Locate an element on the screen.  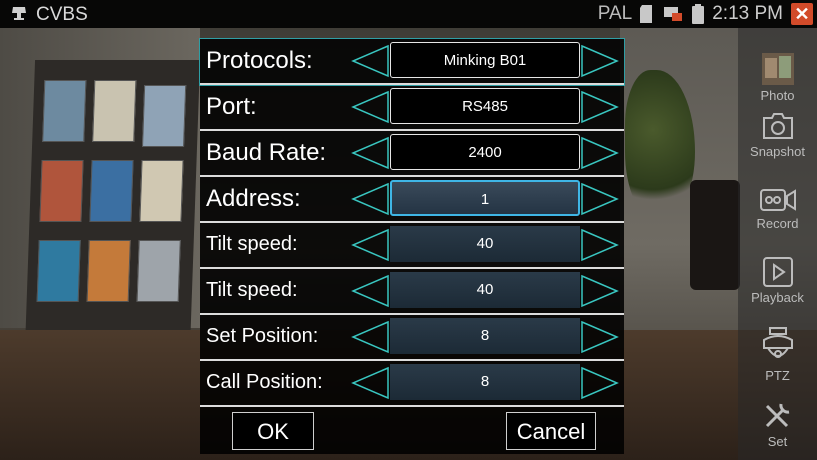
snapshot-label: Snapshot is located at coordinates (777, 151).